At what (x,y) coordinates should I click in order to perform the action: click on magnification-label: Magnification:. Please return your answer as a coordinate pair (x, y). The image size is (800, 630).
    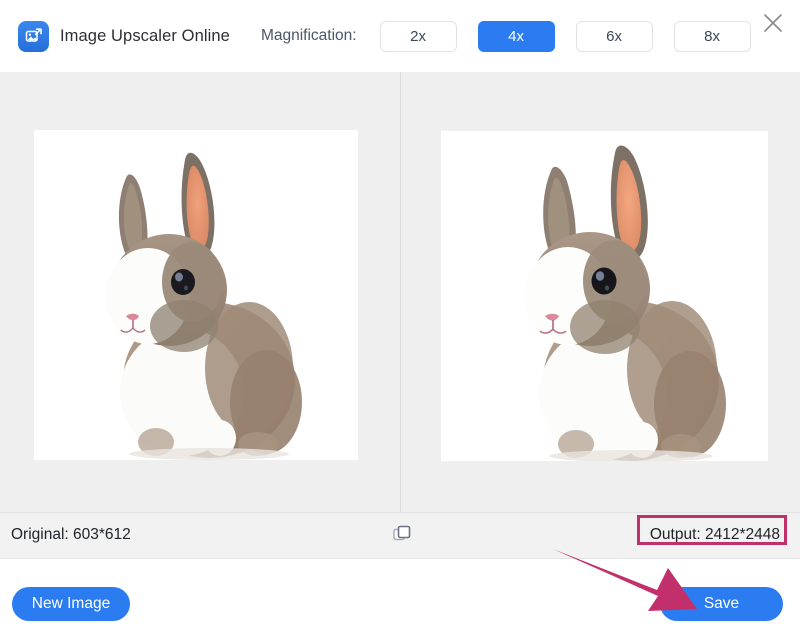
    Looking at the image, I should click on (308, 35).